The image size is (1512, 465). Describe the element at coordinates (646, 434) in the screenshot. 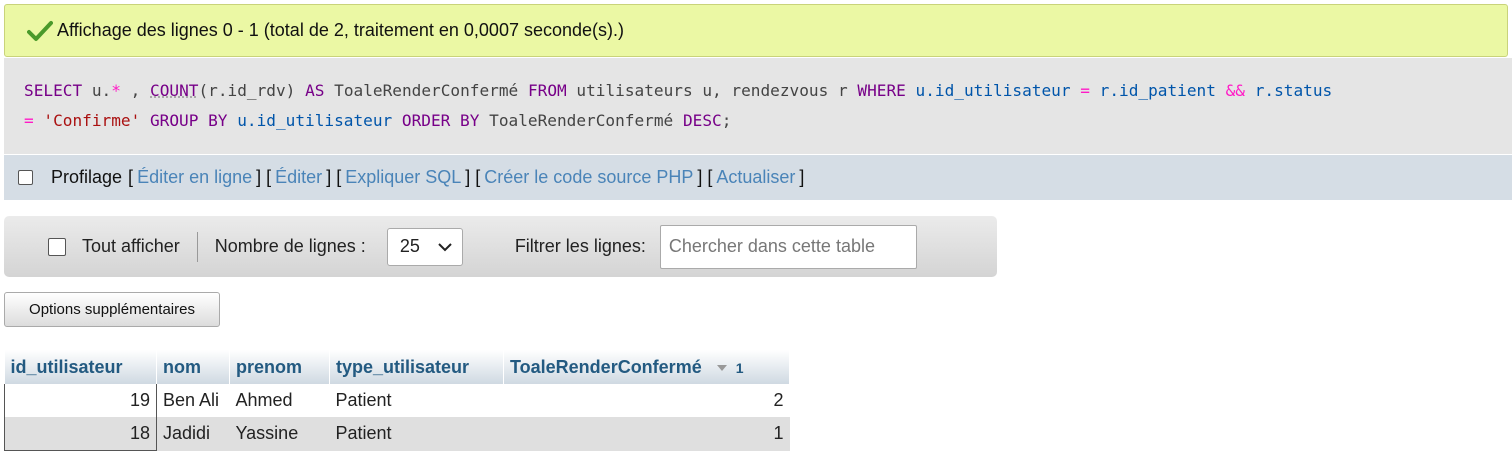

I see `cell-toalerenderconferme: 1` at that location.